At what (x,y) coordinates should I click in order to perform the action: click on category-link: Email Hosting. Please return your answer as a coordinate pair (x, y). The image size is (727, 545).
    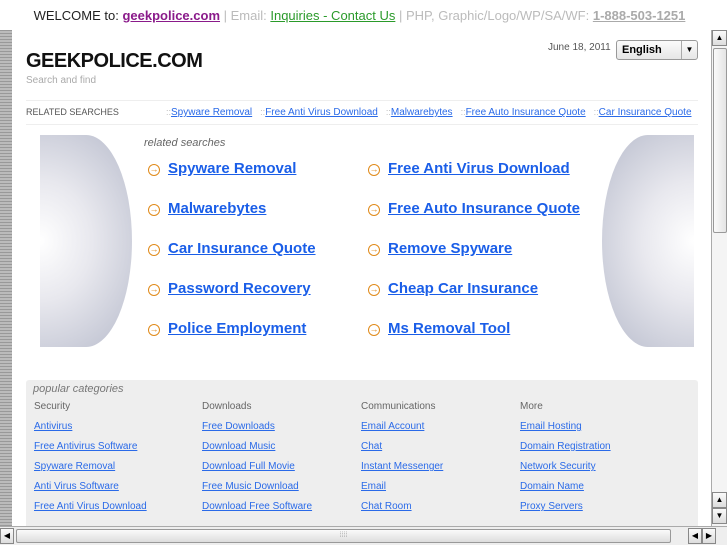
    Looking at the image, I should click on (565, 430).